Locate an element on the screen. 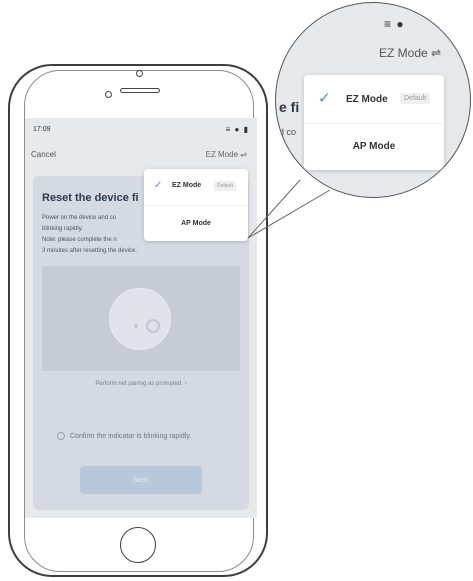 This screenshot has width=473, height=581. default-badge: Default is located at coordinates (415, 98).